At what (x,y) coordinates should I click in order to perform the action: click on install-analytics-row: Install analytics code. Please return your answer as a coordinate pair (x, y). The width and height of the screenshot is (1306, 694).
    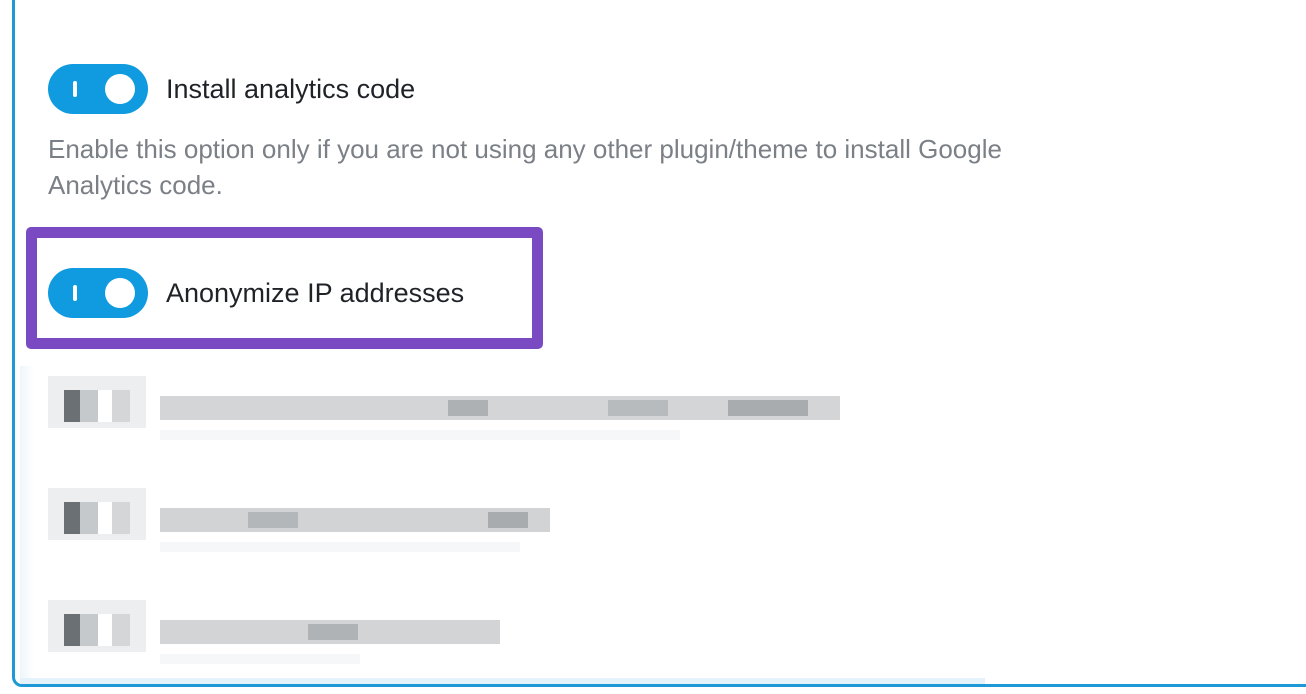
    Looking at the image, I should click on (231, 89).